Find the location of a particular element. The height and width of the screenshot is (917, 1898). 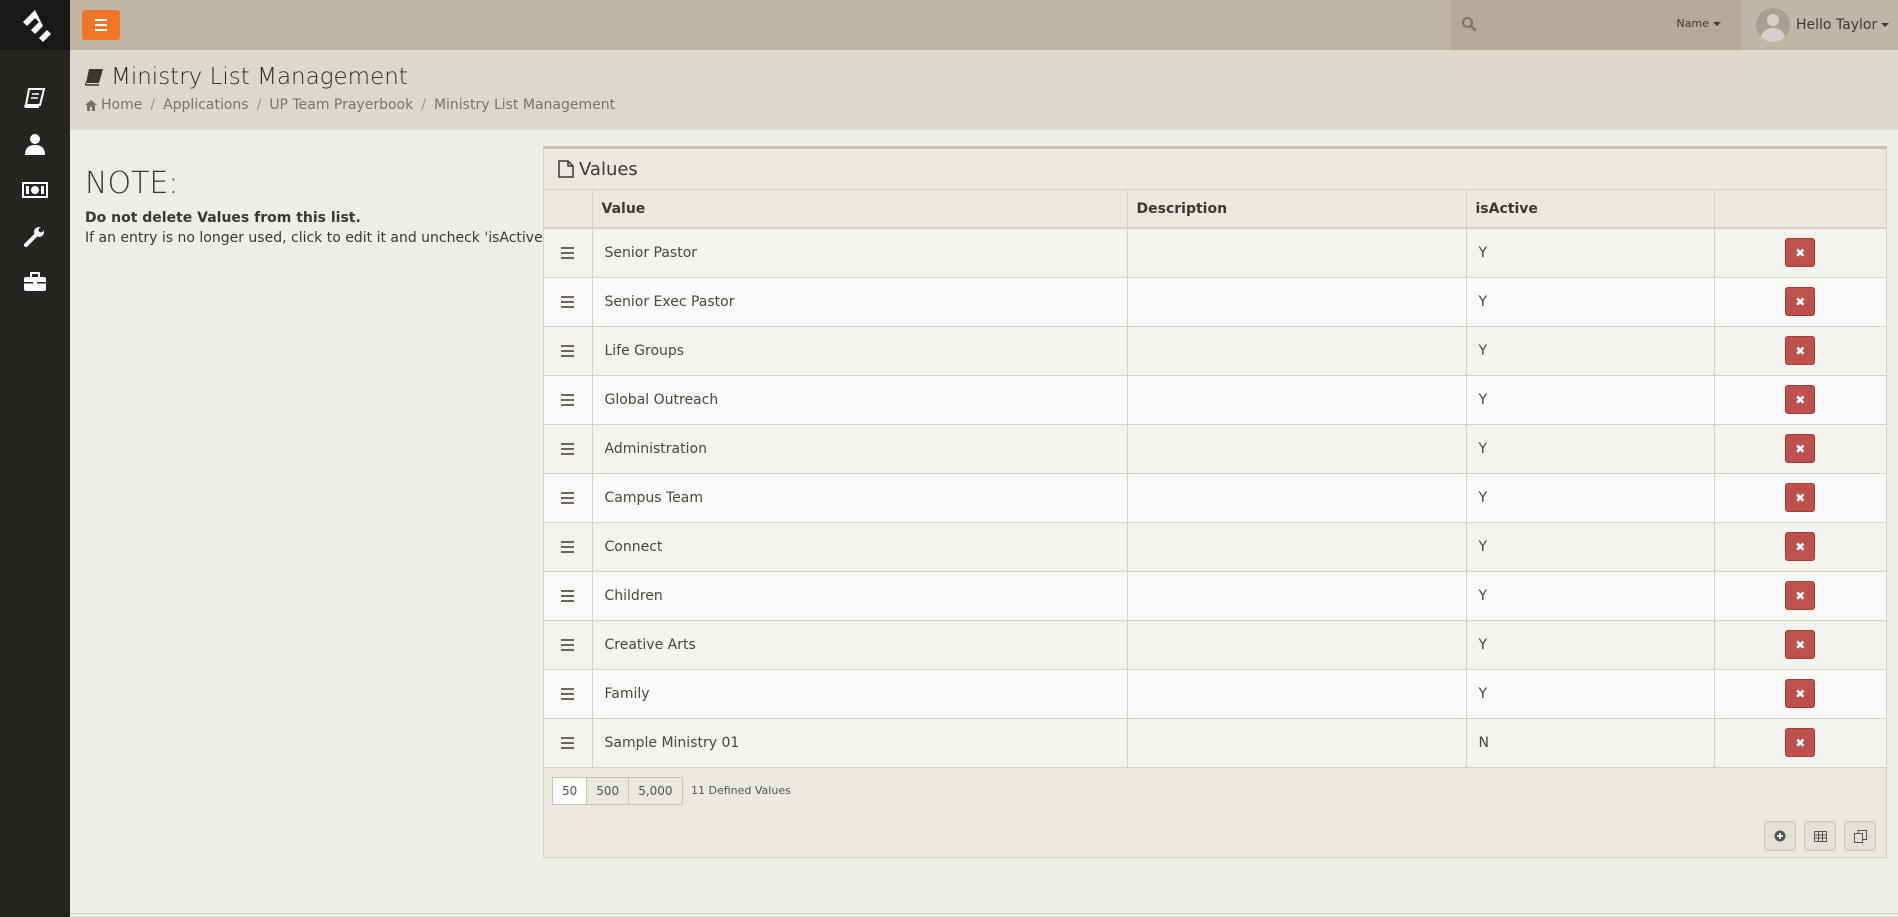

page-size-500: 500 is located at coordinates (608, 791).